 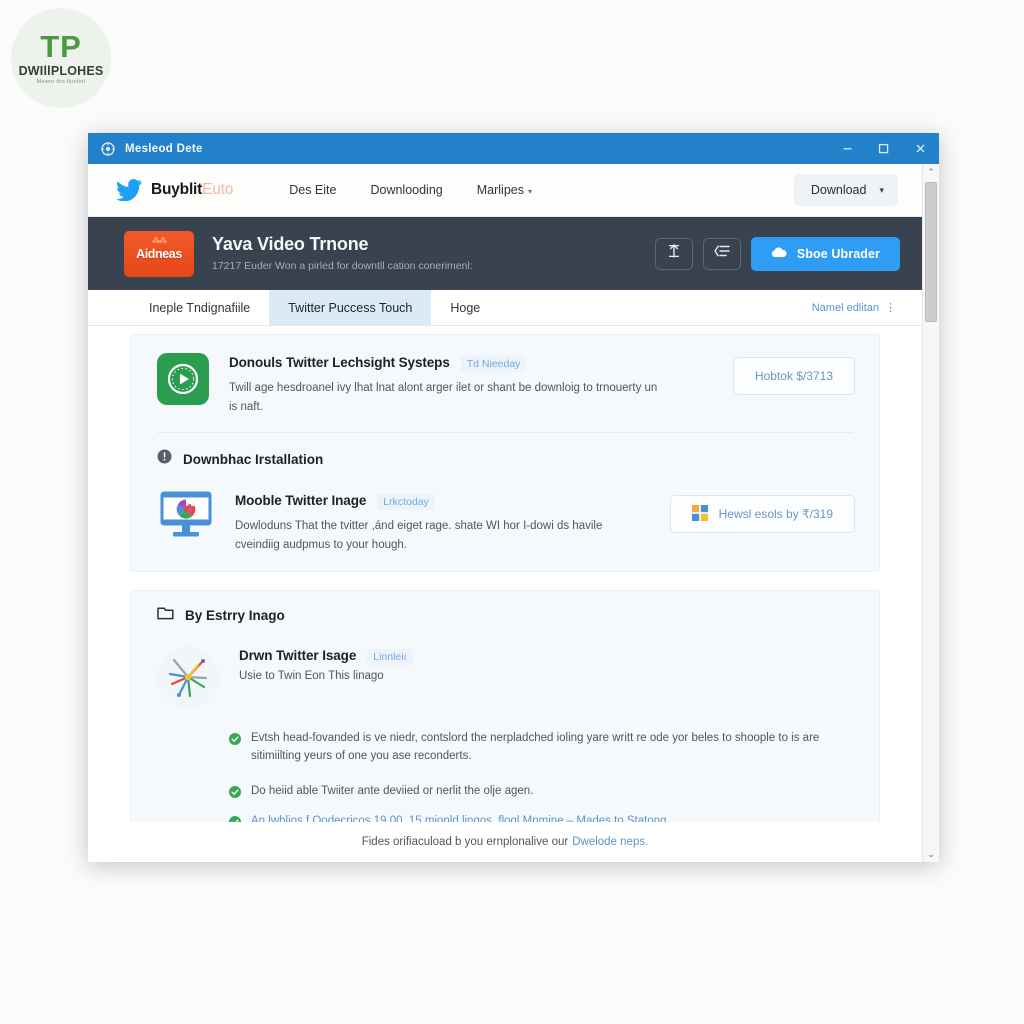 I want to click on nav-link-marlipes: Marlipes ▾, so click(x=504, y=190).